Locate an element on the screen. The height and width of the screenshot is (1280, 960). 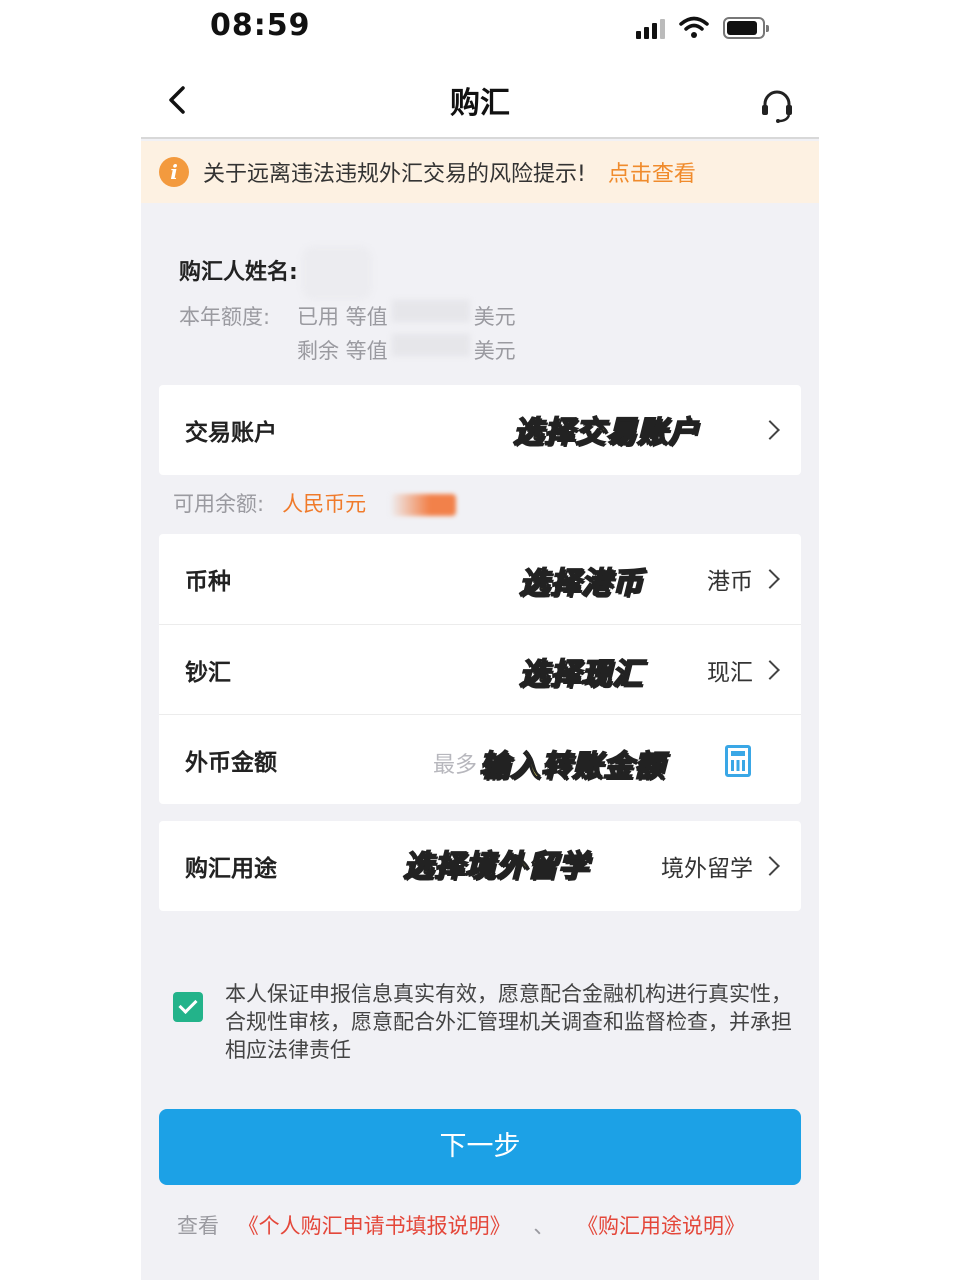
balance-label: 可用余额: is located at coordinates (219, 504).